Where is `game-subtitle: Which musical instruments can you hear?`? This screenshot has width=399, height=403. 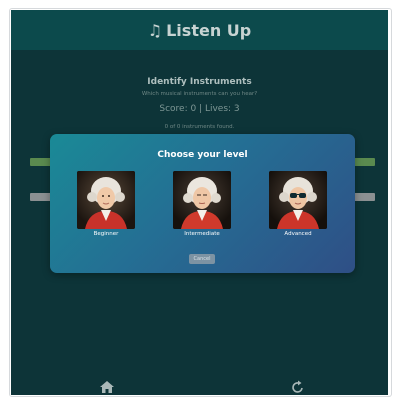
game-subtitle: Which musical instruments can you hear? is located at coordinates (199, 94).